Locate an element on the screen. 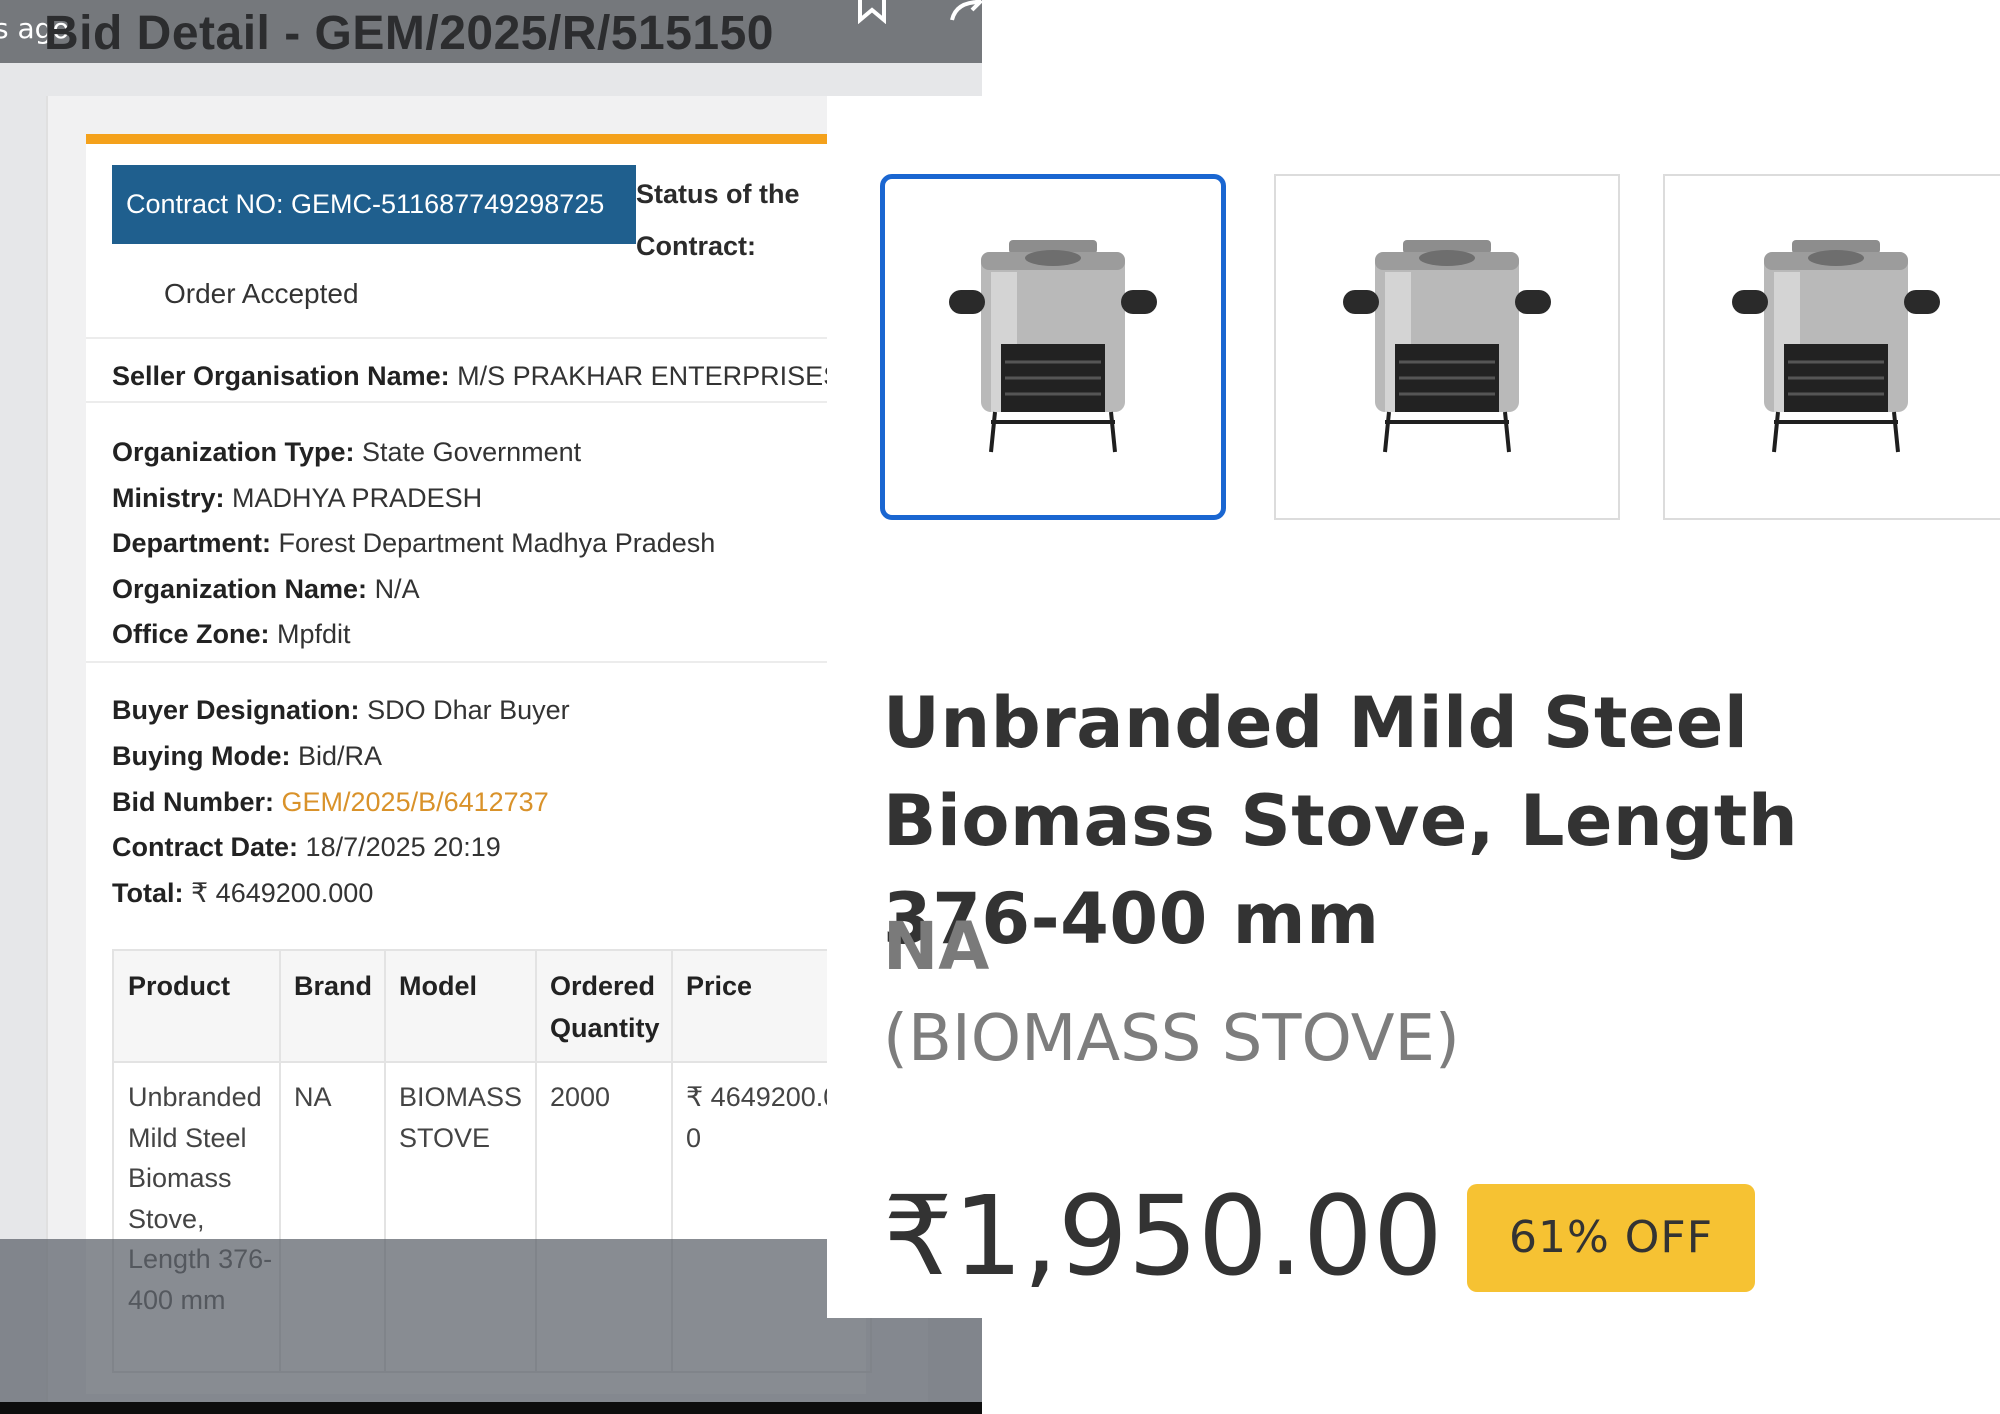 The height and width of the screenshot is (1414, 2000). field-label: Bid Number: is located at coordinates (193, 802).